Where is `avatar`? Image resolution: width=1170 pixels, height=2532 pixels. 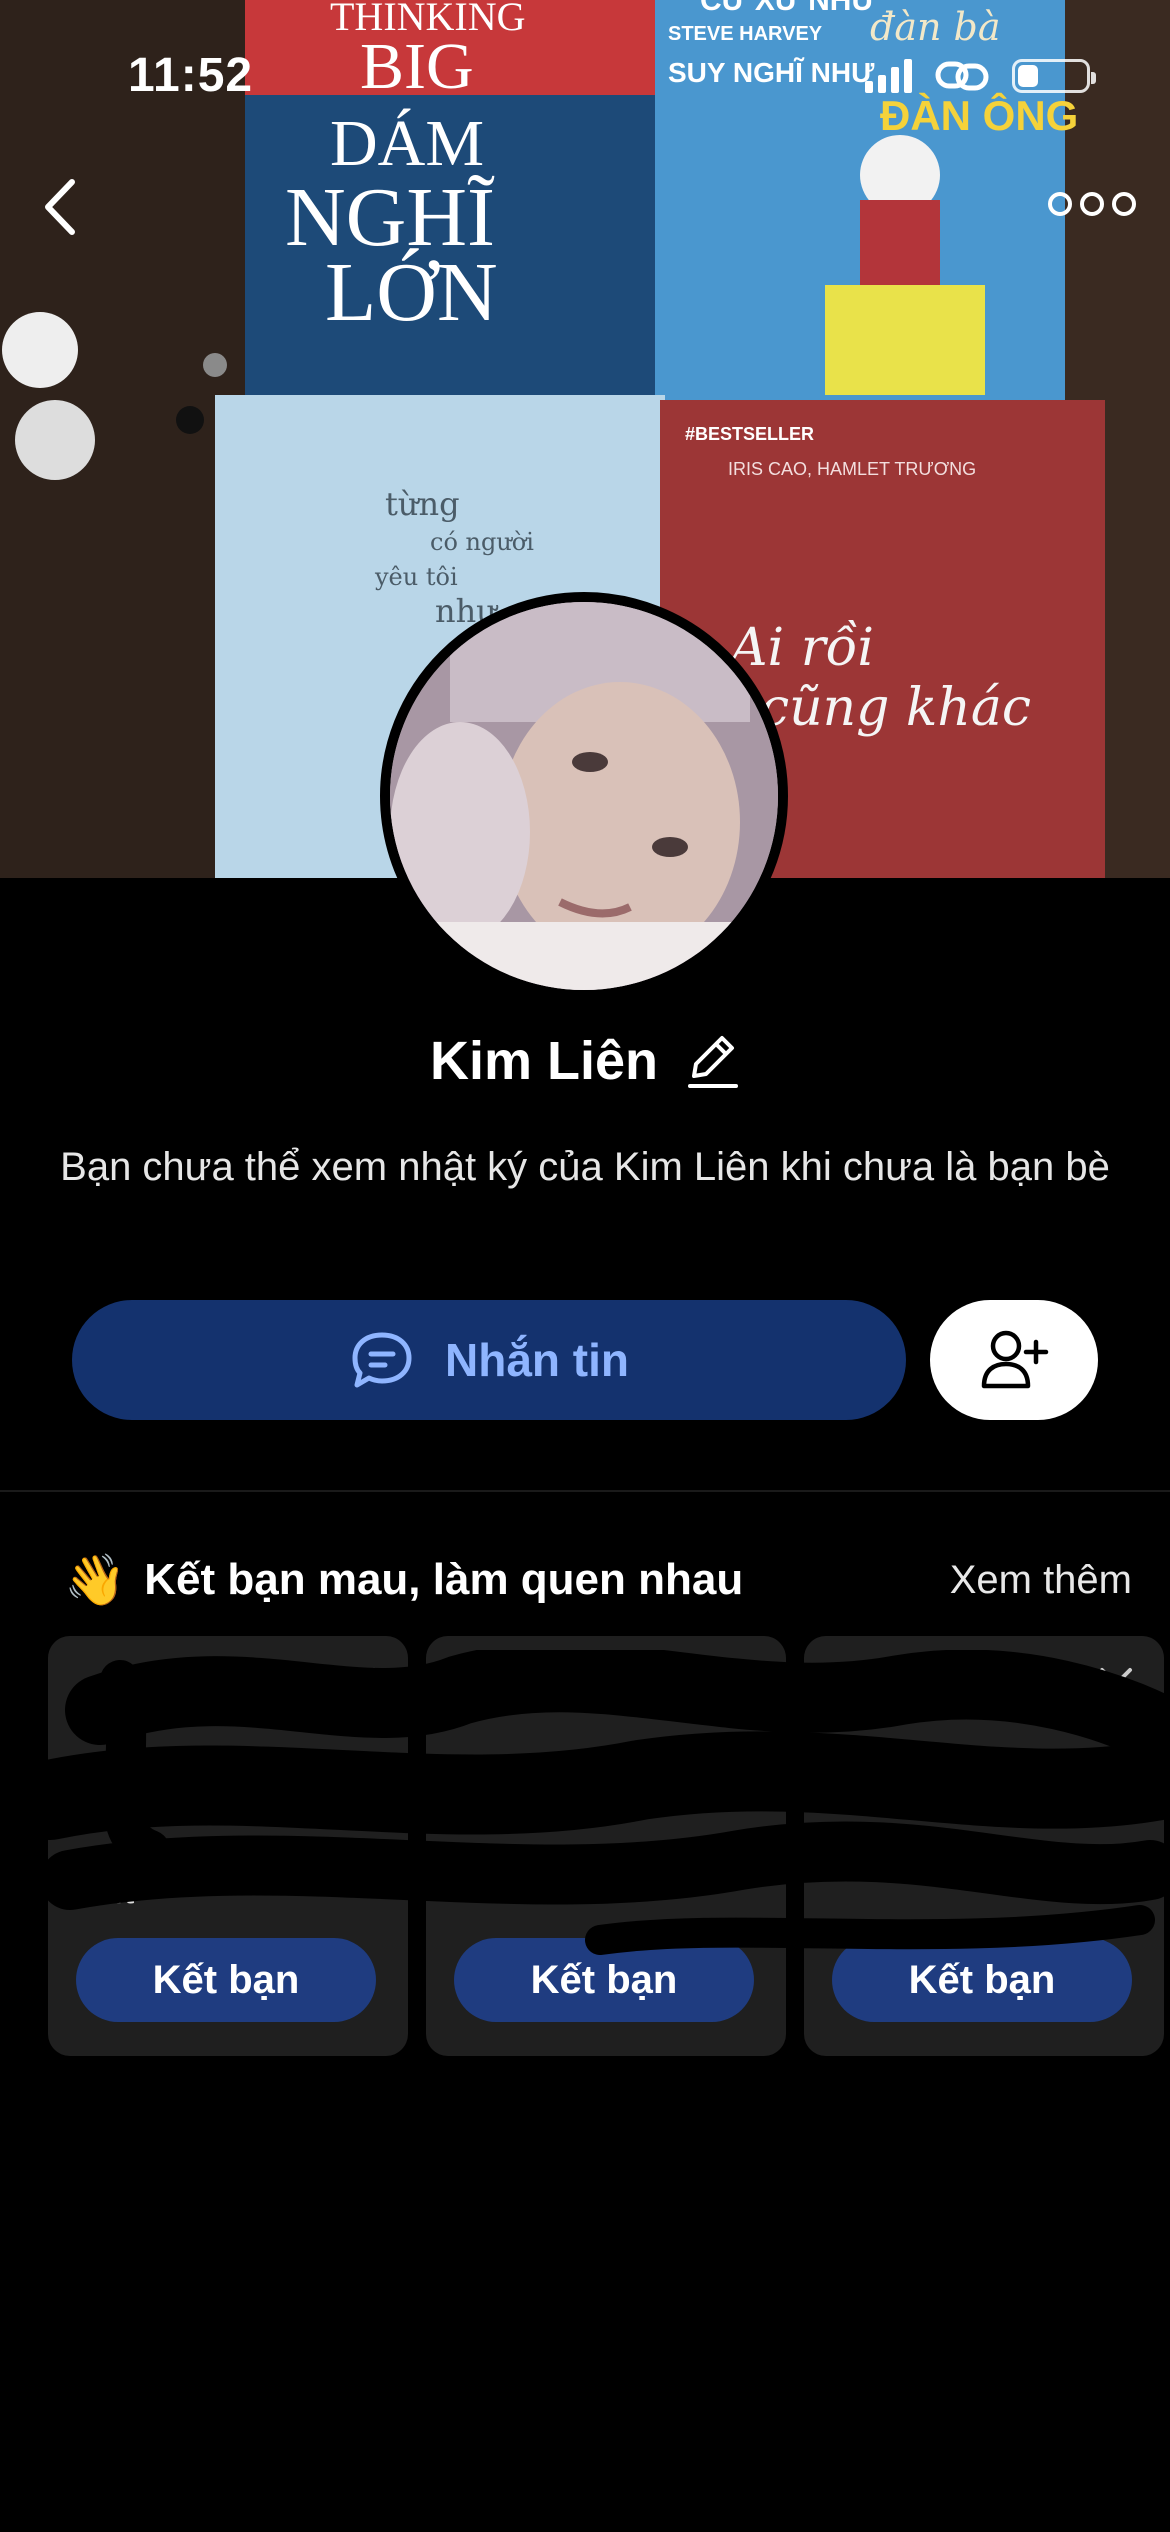 avatar is located at coordinates (584, 796).